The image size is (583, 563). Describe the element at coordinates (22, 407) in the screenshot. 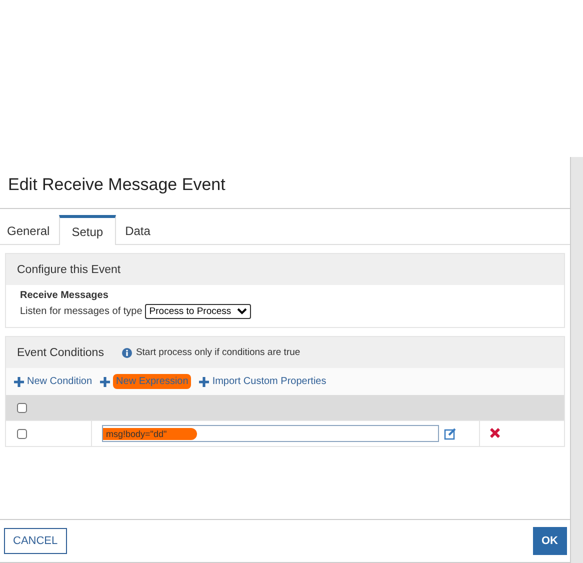

I see `select-all-checkbox` at that location.